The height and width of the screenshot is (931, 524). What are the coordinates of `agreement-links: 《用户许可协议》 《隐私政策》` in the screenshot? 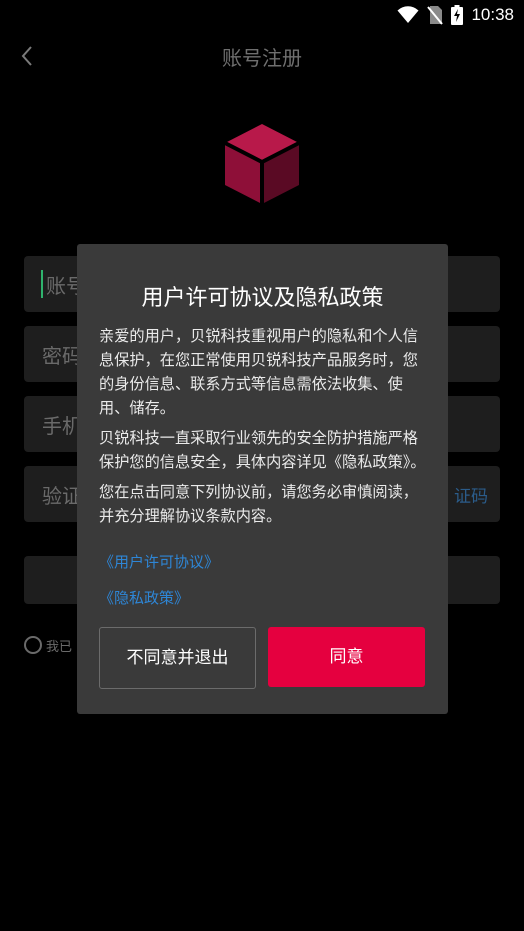 It's located at (159, 588).